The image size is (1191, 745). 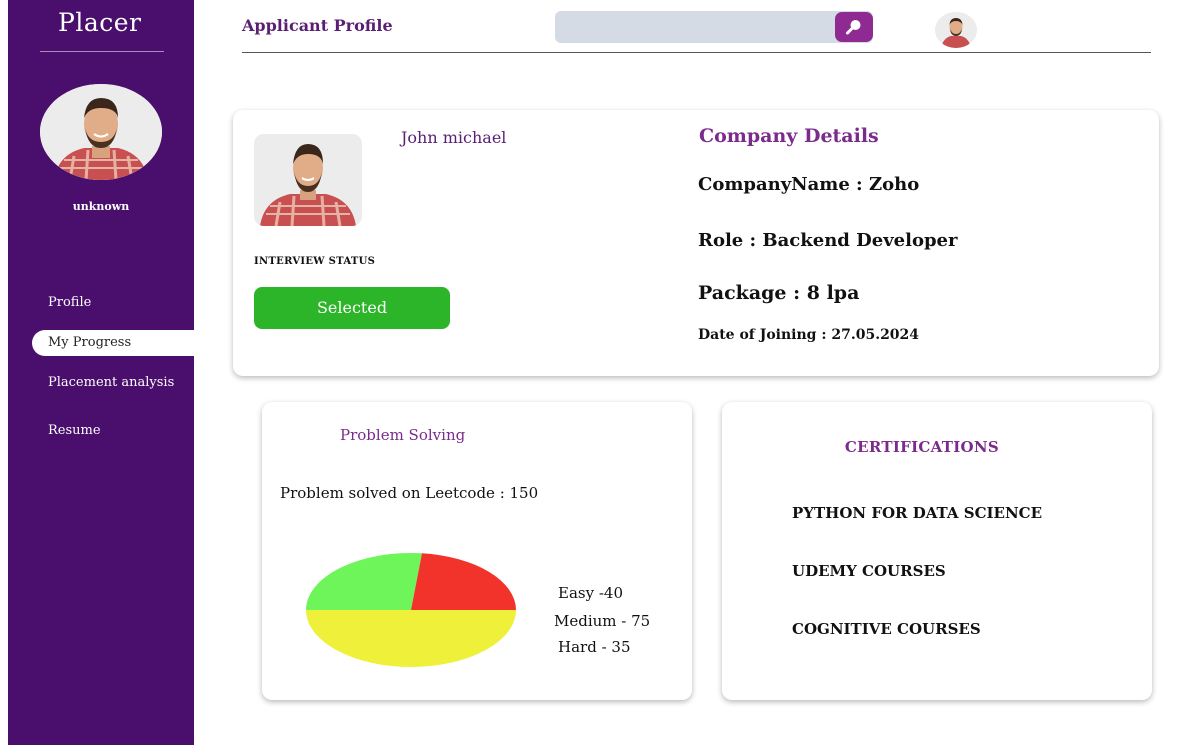 I want to click on sidebar-item-resume: Resume, so click(x=101, y=431).